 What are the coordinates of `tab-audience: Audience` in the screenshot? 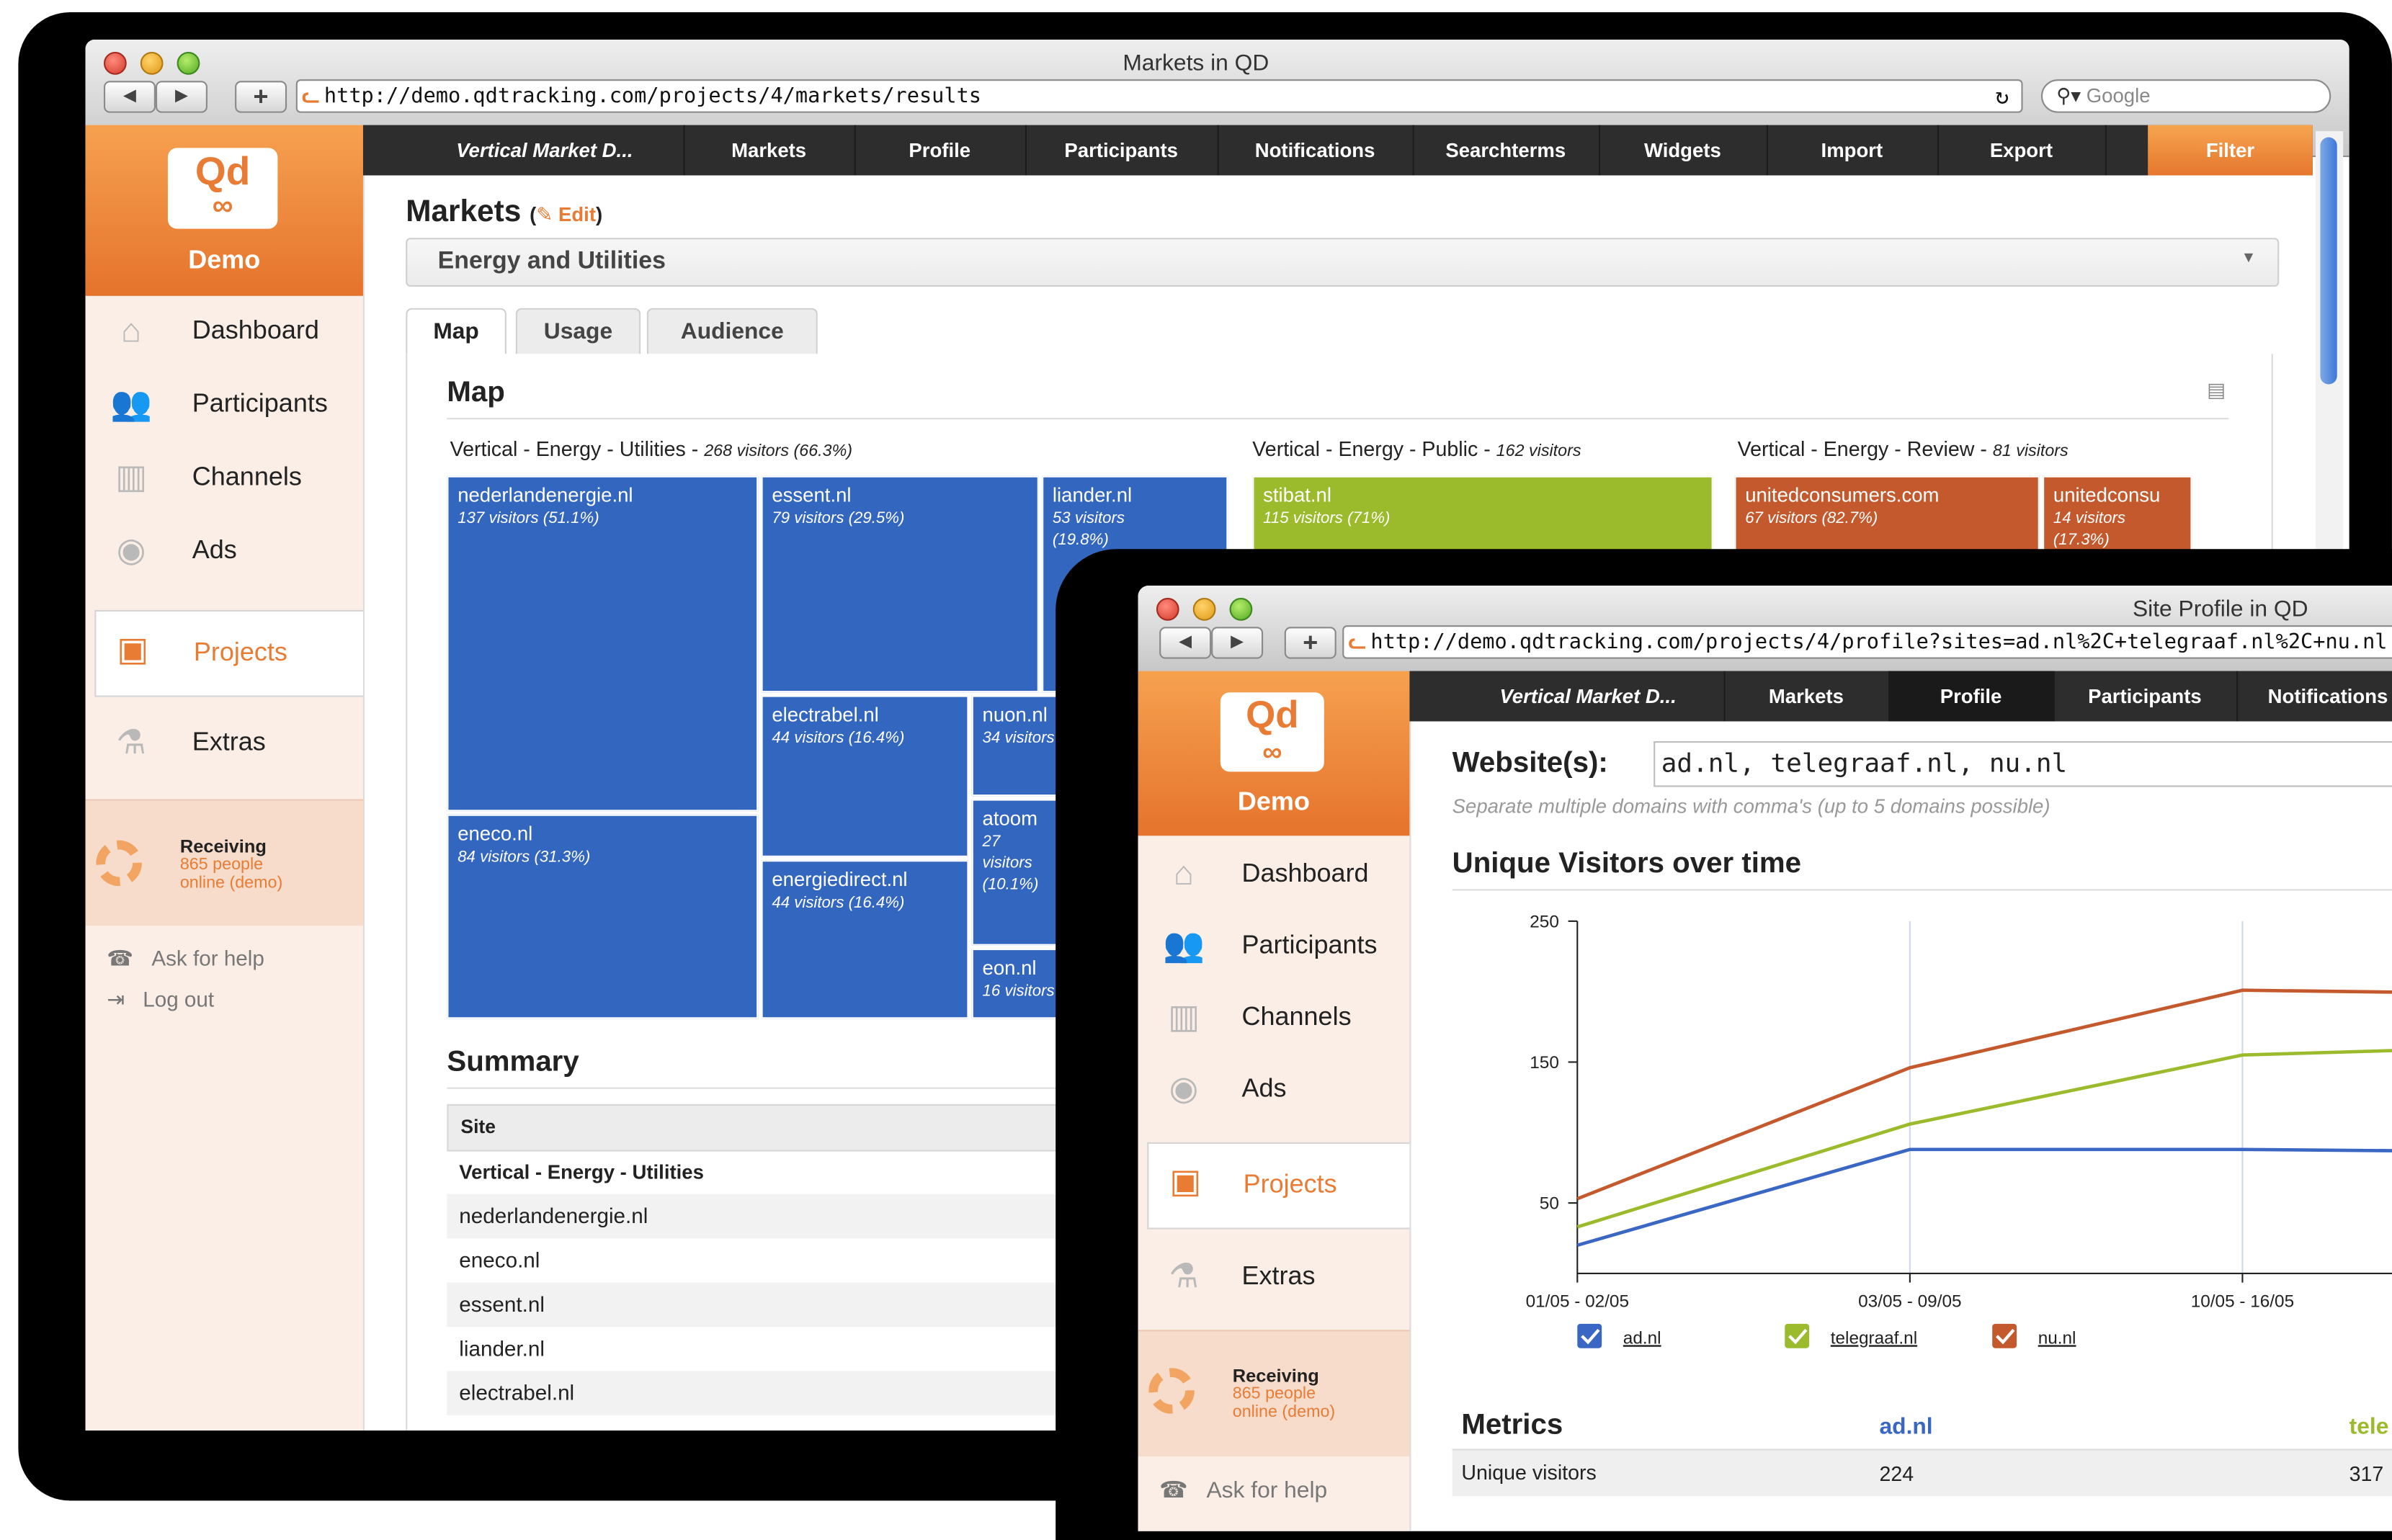 It's located at (732, 332).